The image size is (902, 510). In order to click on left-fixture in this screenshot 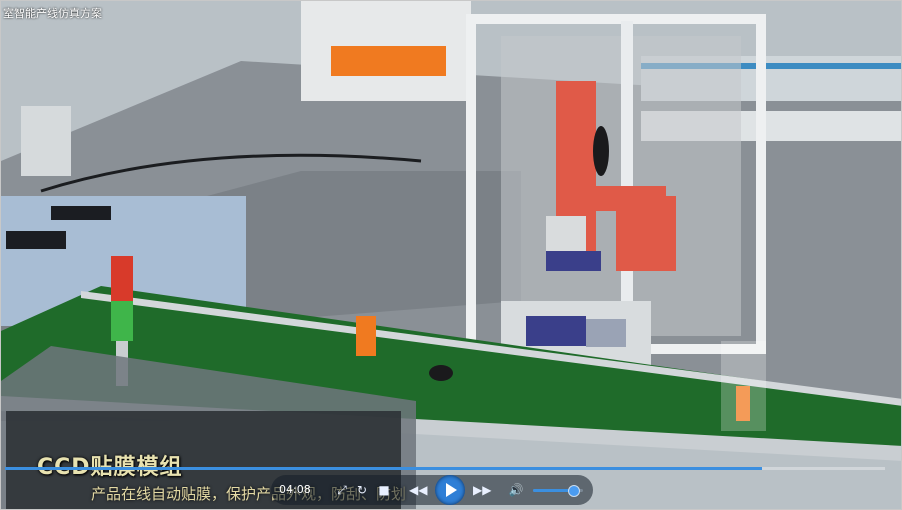, I will do `click(46, 141)`.